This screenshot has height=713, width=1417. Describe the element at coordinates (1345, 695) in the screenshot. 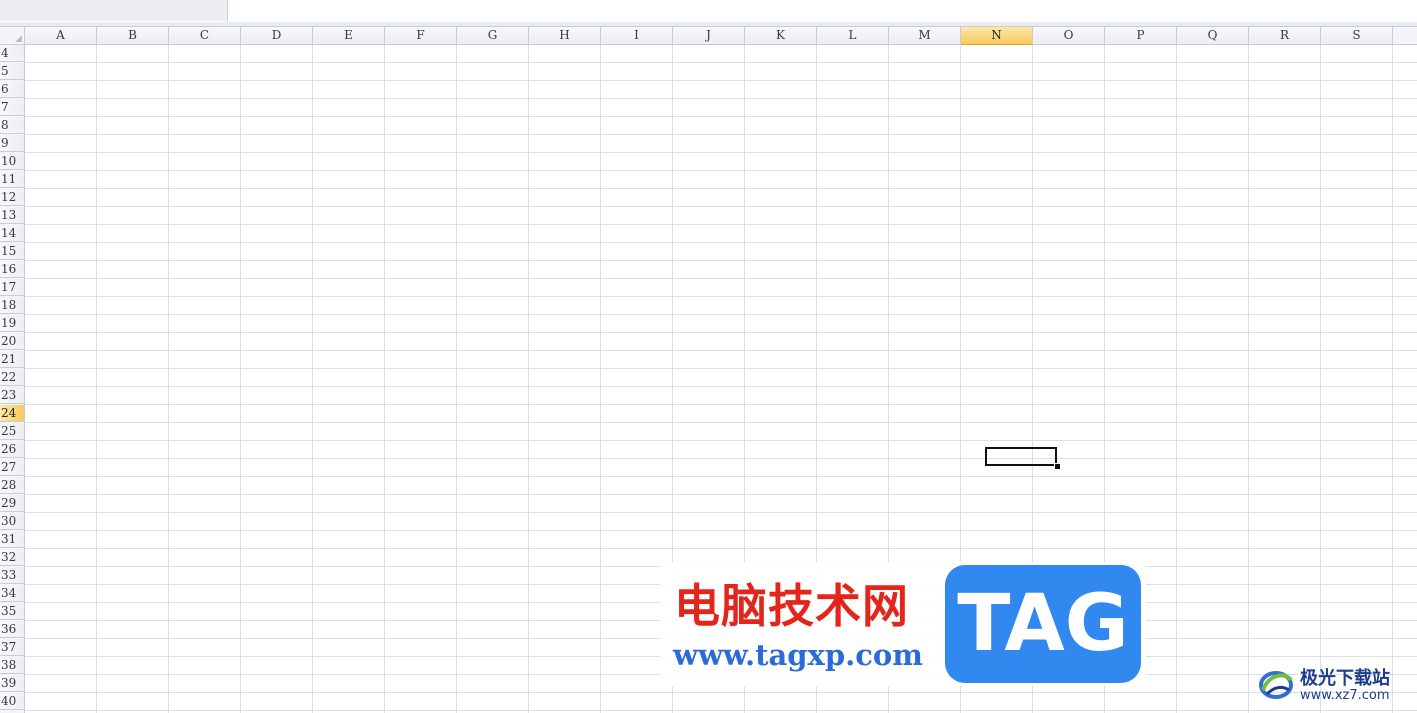

I see `corner-logo-url: www.xz7.com` at that location.